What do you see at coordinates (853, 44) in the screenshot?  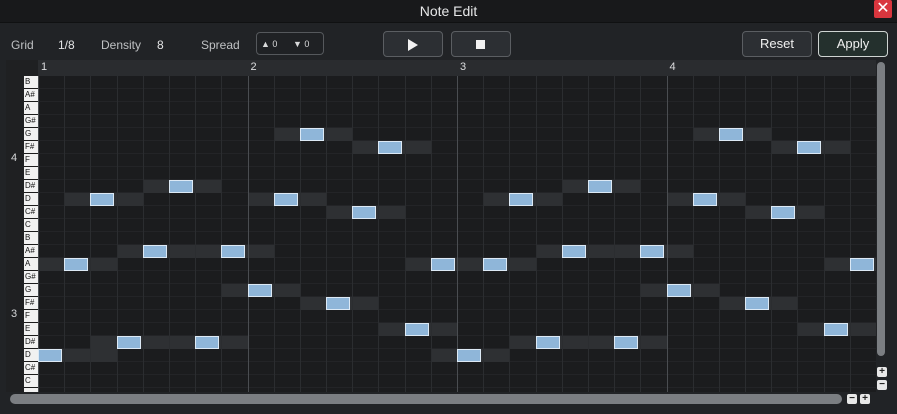 I see `apply-button: Apply` at bounding box center [853, 44].